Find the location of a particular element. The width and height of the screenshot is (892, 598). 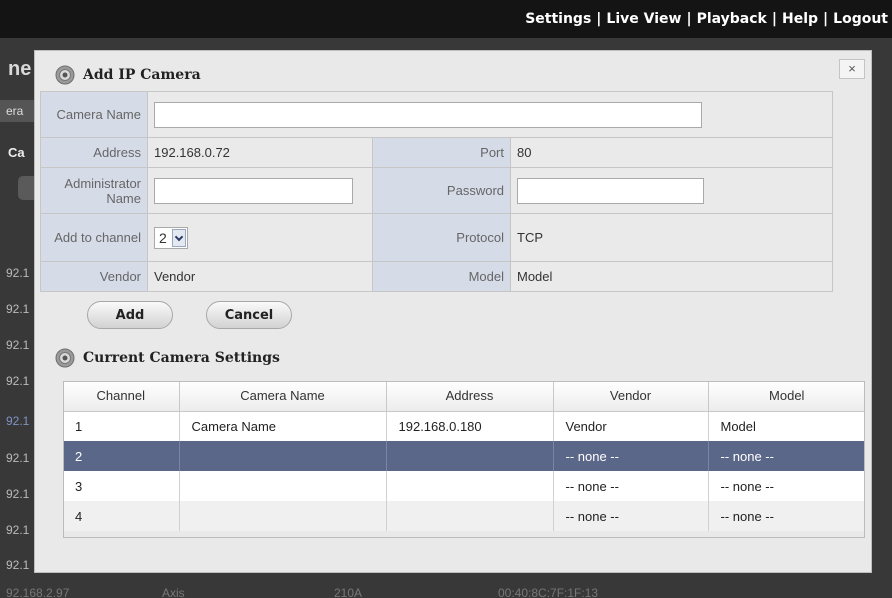

vendor-label: Vendor is located at coordinates (94, 276).